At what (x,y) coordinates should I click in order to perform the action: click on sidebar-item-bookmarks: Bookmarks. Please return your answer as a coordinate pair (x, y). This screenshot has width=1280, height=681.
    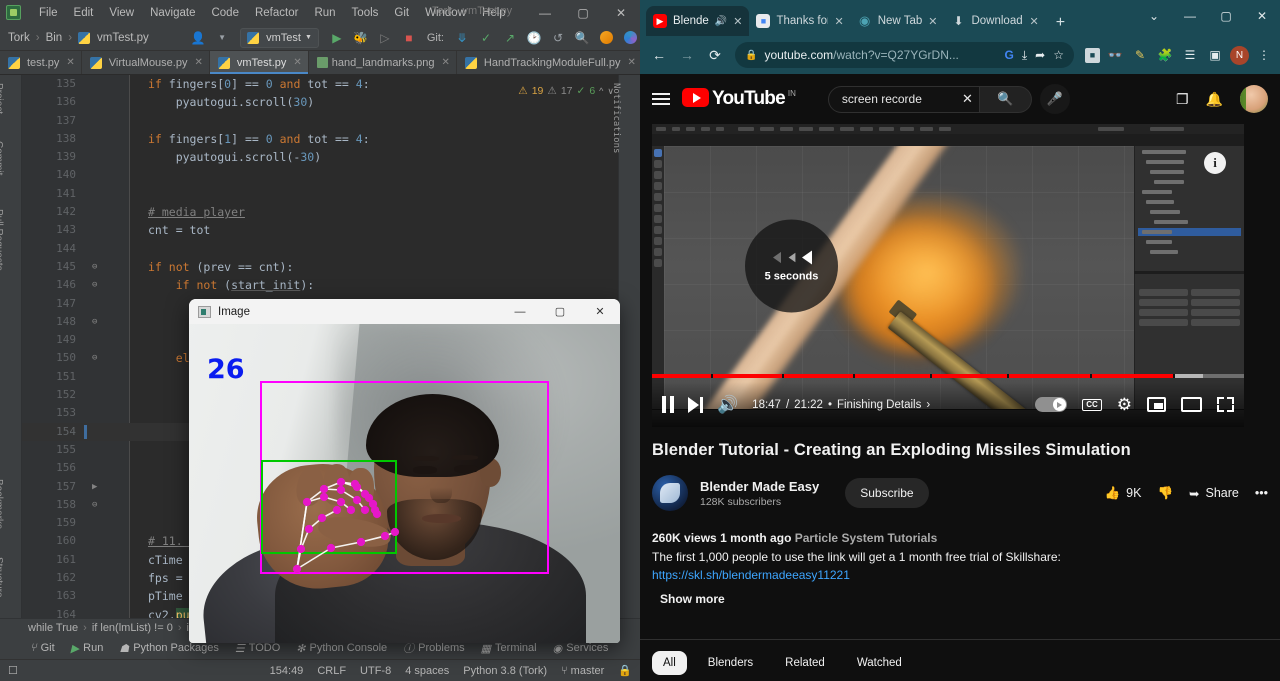
    Looking at the image, I should click on (2, 502).